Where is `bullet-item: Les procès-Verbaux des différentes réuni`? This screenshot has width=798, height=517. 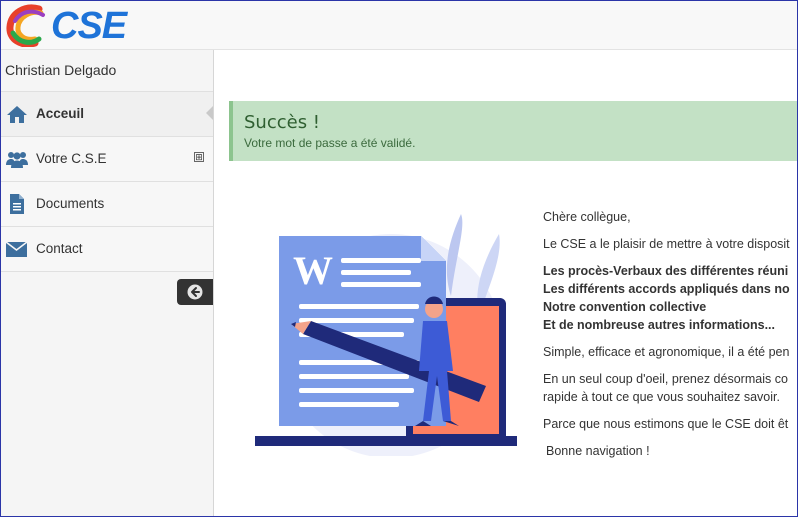 bullet-item: Les procès-Verbaux des différentes réuni is located at coordinates (666, 271).